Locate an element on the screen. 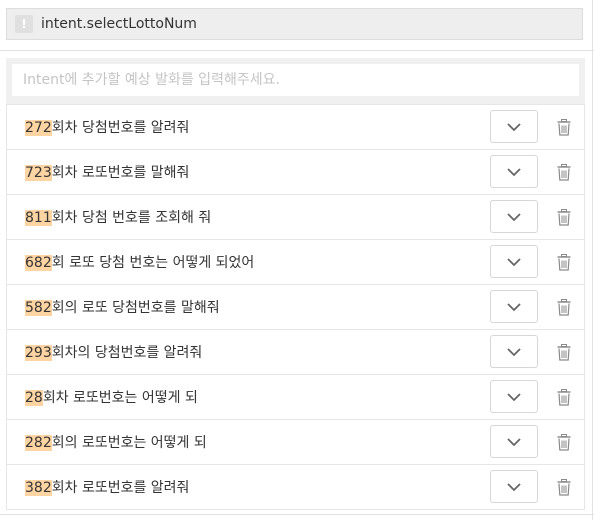 The height and width of the screenshot is (520, 594). utterance-text: 272회차 당첨번호를 알려줘 is located at coordinates (107, 127).